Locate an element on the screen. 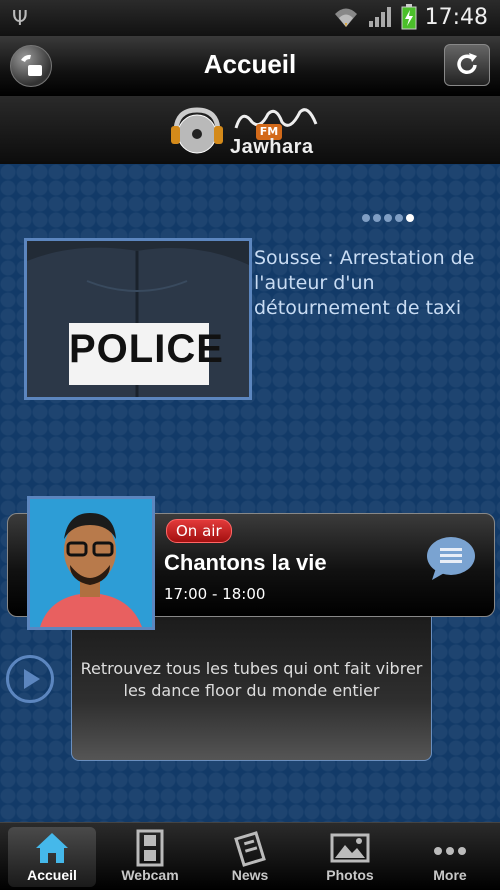  chat-button is located at coordinates (451, 559).